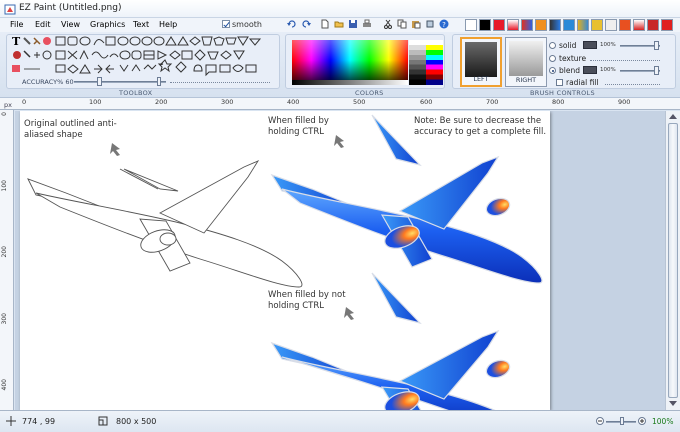 The height and width of the screenshot is (432, 680). I want to click on eyedropper-icon, so click(27, 54).